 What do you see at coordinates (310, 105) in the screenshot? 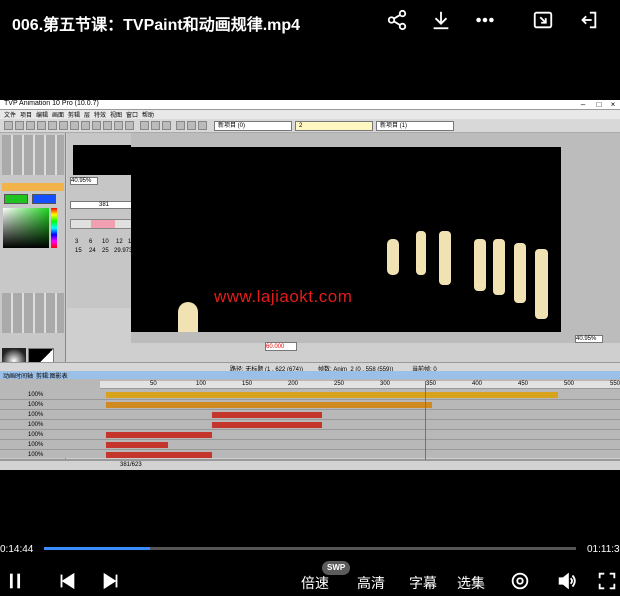
I see `app-titlebar: TVP Animation 10 Pro (10.0.7) – □ ×` at bounding box center [310, 105].